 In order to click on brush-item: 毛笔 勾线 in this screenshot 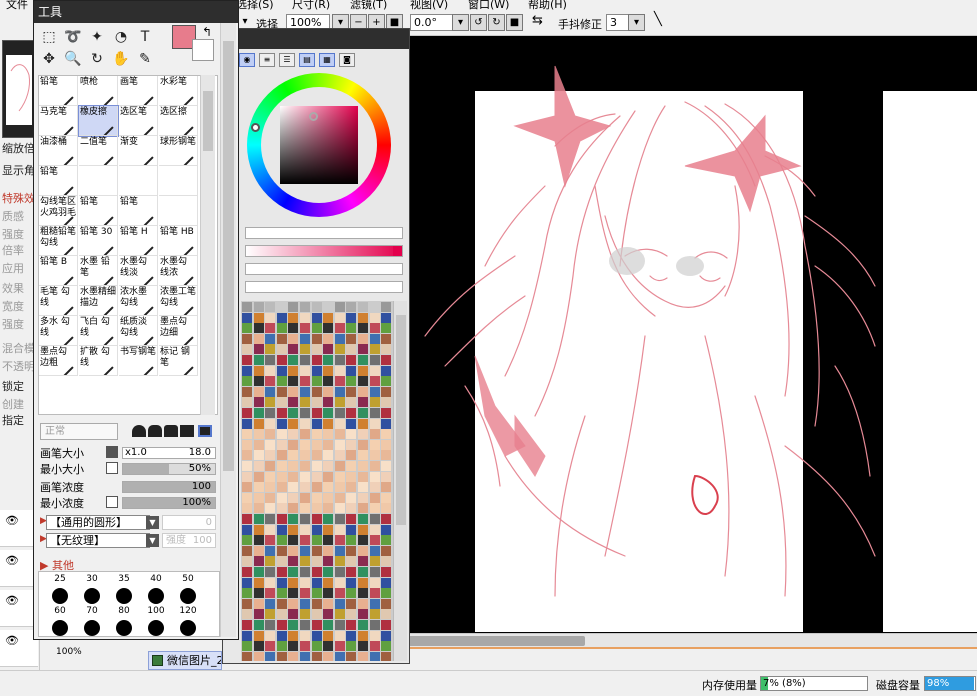, I will do `click(58, 301)`.